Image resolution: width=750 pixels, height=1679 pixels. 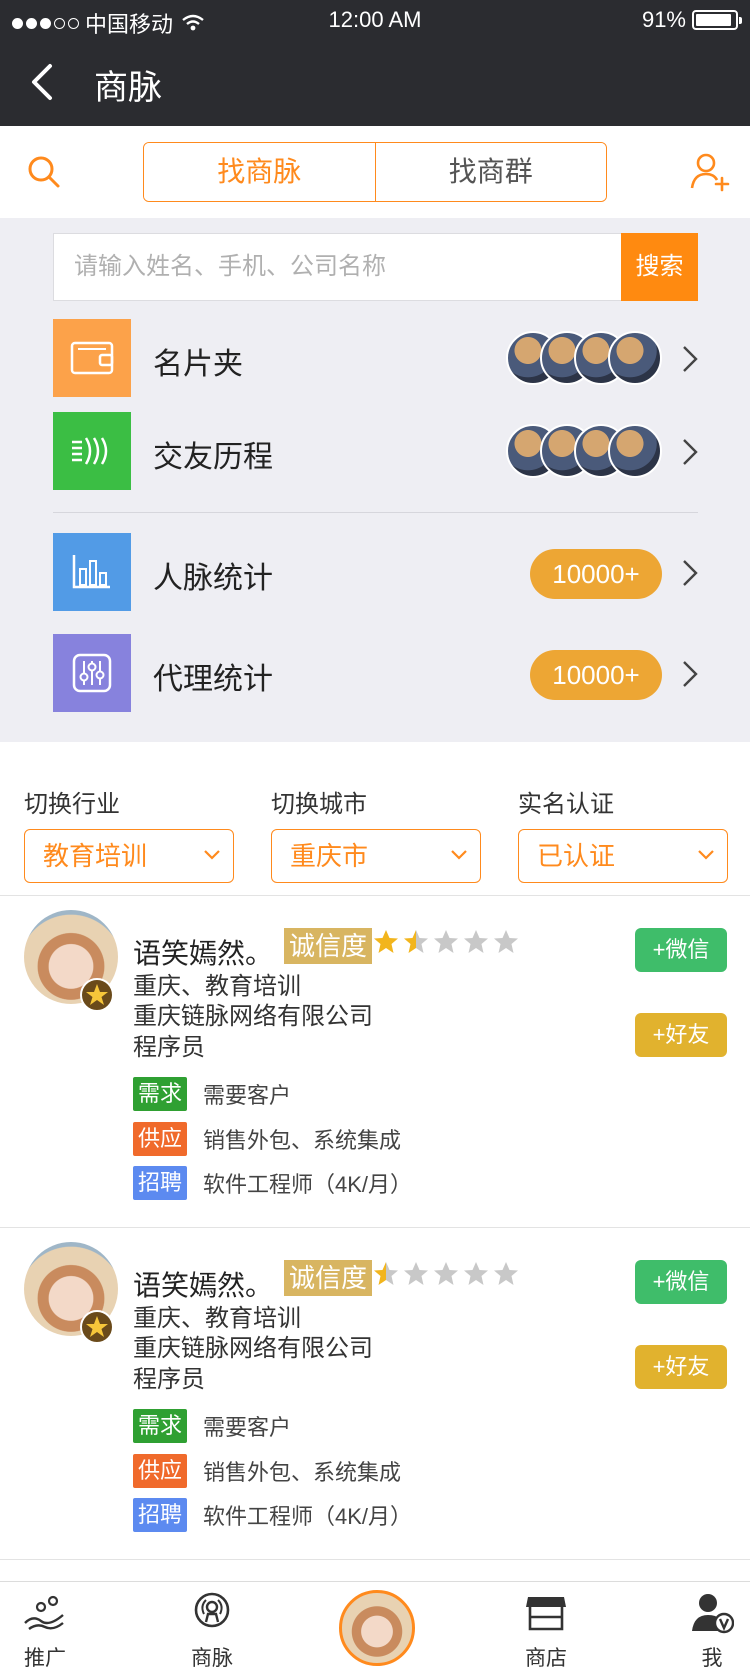 What do you see at coordinates (212, 1658) in the screenshot?
I see `tab-label: 商脉` at bounding box center [212, 1658].